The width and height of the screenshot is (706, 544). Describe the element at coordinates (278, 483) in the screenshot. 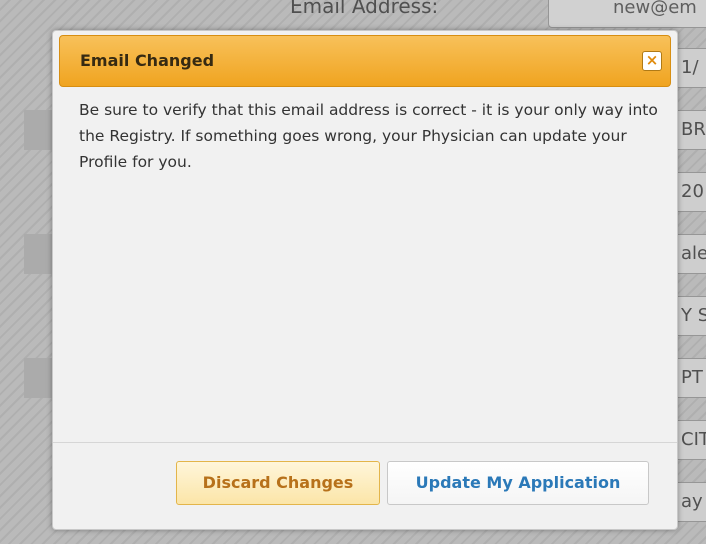

I see `discard-changes-button: Discard Changes` at that location.